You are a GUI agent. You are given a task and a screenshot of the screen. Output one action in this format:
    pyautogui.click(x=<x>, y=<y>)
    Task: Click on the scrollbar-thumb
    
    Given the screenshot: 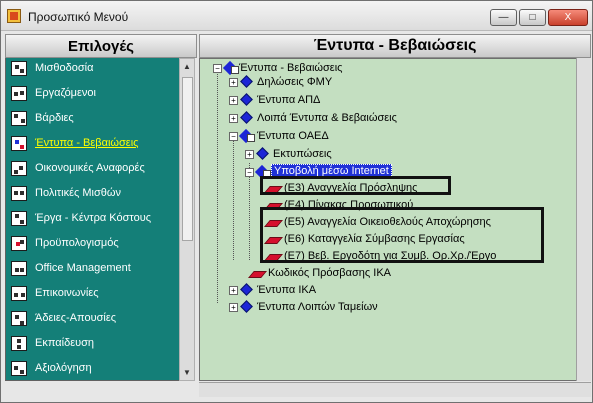 What is the action you would take?
    pyautogui.click(x=187, y=159)
    